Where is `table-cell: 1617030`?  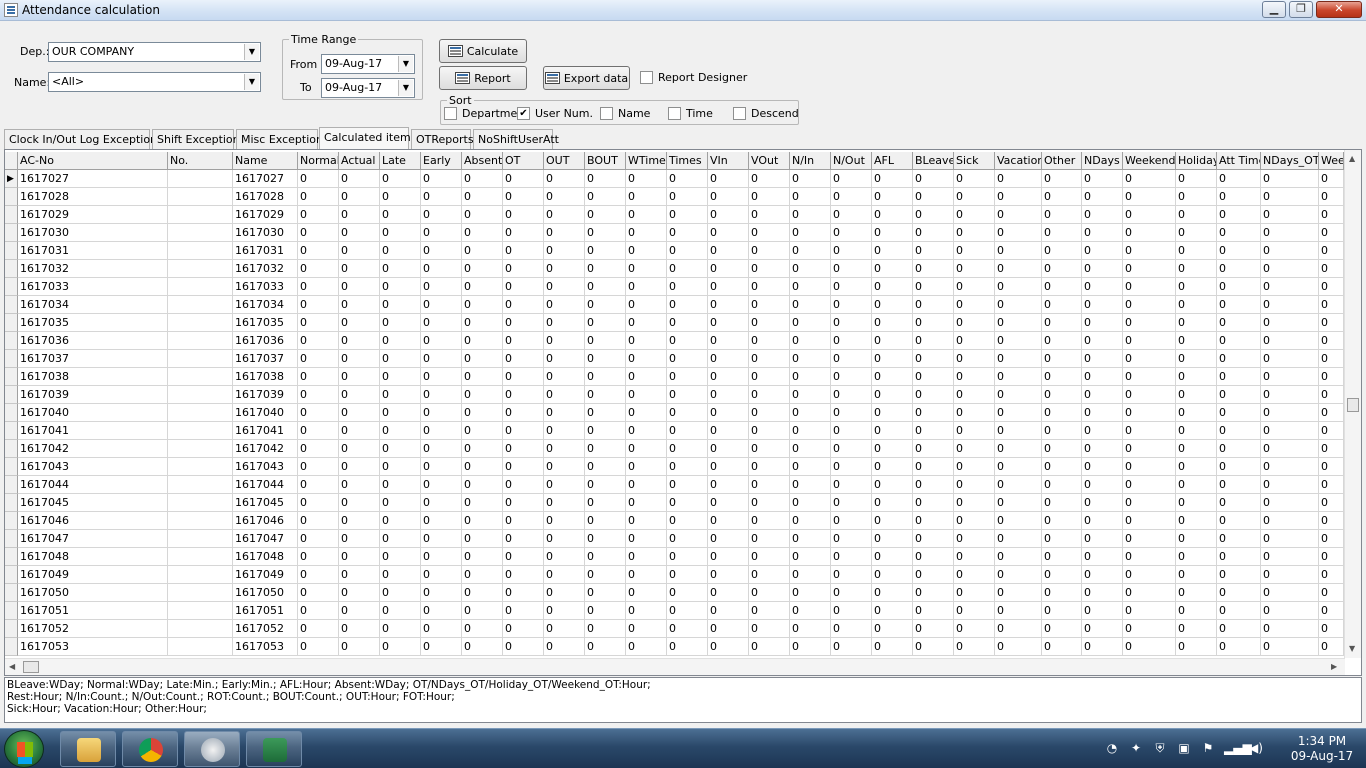 table-cell: 1617030 is located at coordinates (265, 233).